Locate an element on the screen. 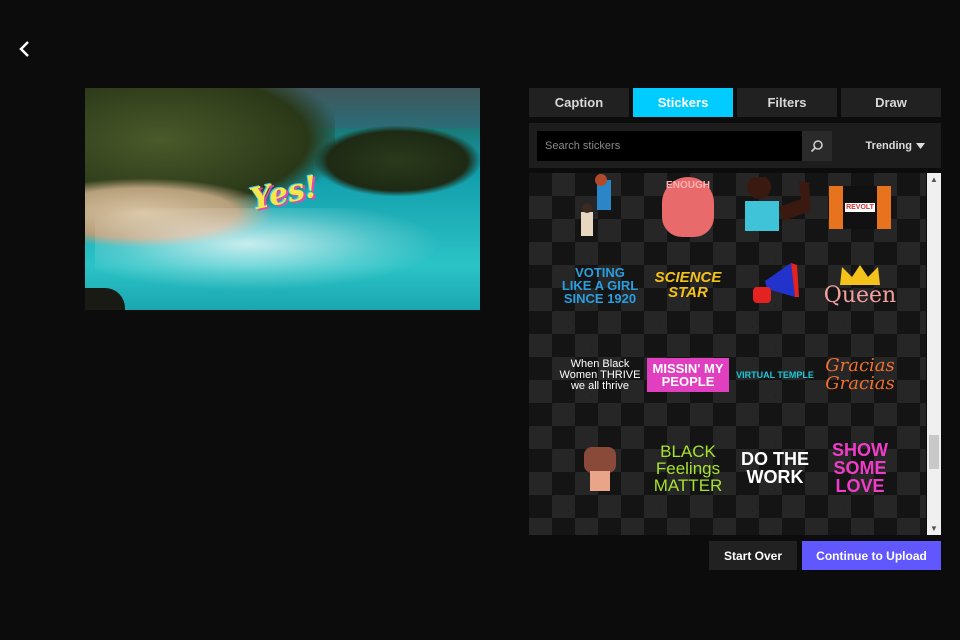 This screenshot has width=960, height=640. editor-panel: Caption Stickers Filters Draw Trending is located at coordinates (735, 128).